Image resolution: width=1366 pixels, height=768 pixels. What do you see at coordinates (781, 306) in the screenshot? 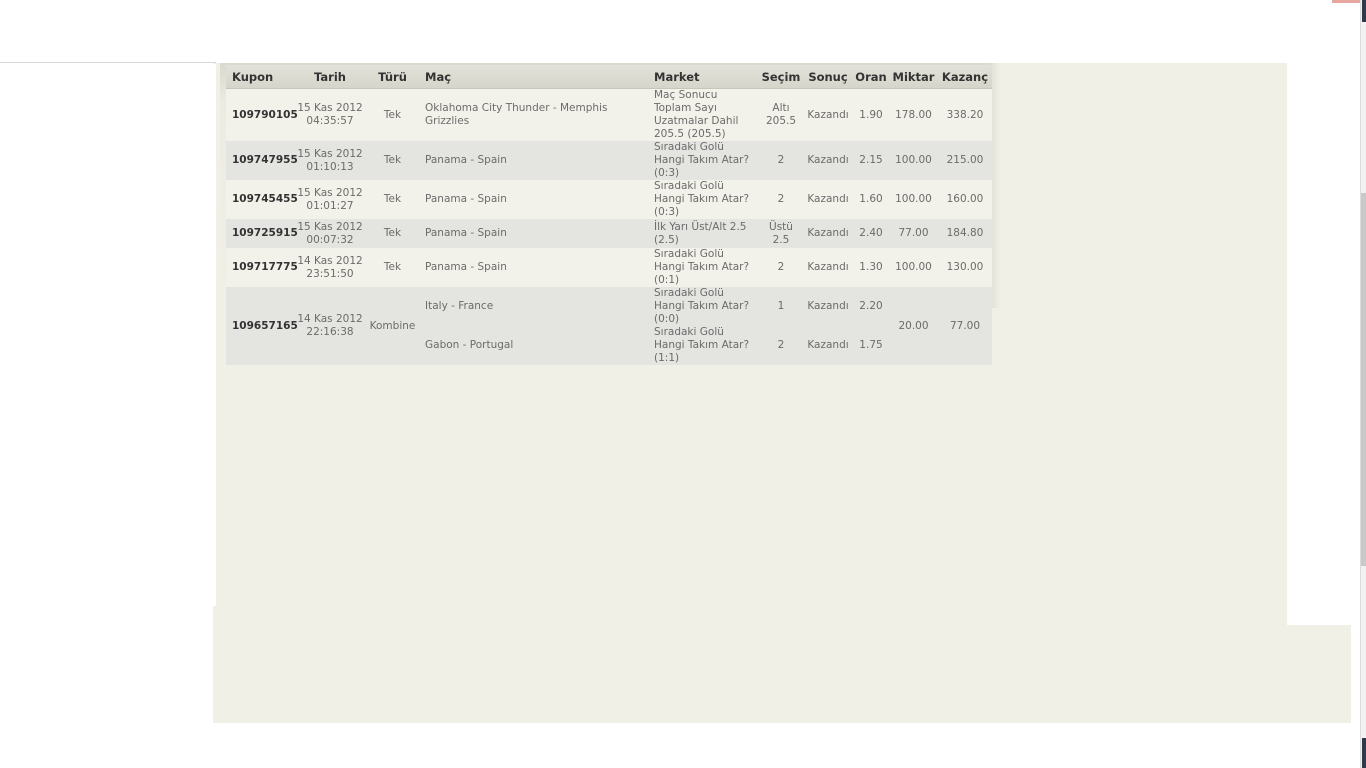
I see `selection: 1` at bounding box center [781, 306].